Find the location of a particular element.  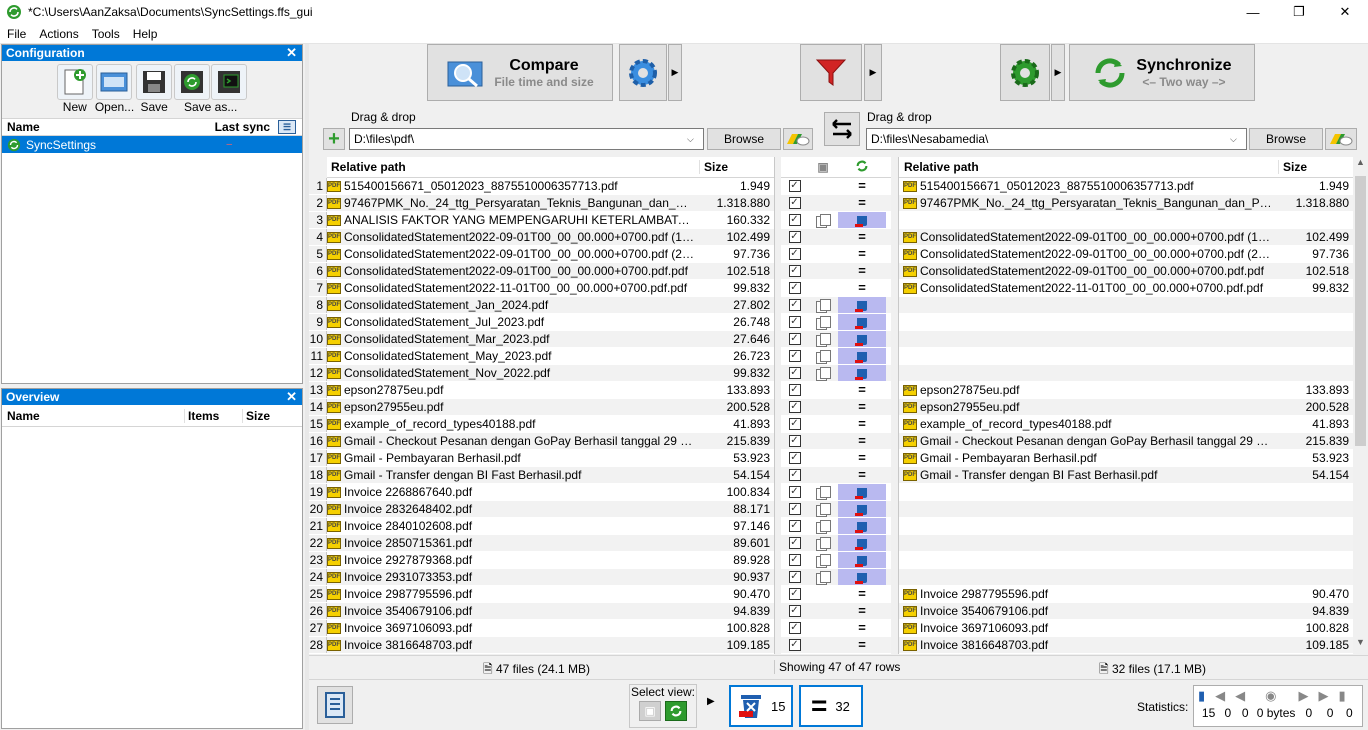

overview-col-name: Name is located at coordinates (93, 416).